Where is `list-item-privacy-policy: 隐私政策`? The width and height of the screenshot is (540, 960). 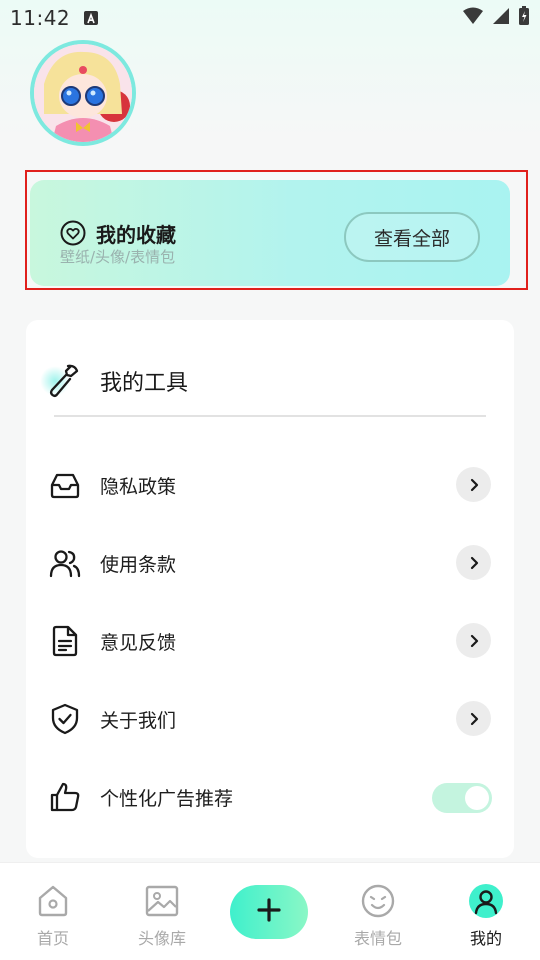 list-item-privacy-policy: 隐私政策 is located at coordinates (270, 484).